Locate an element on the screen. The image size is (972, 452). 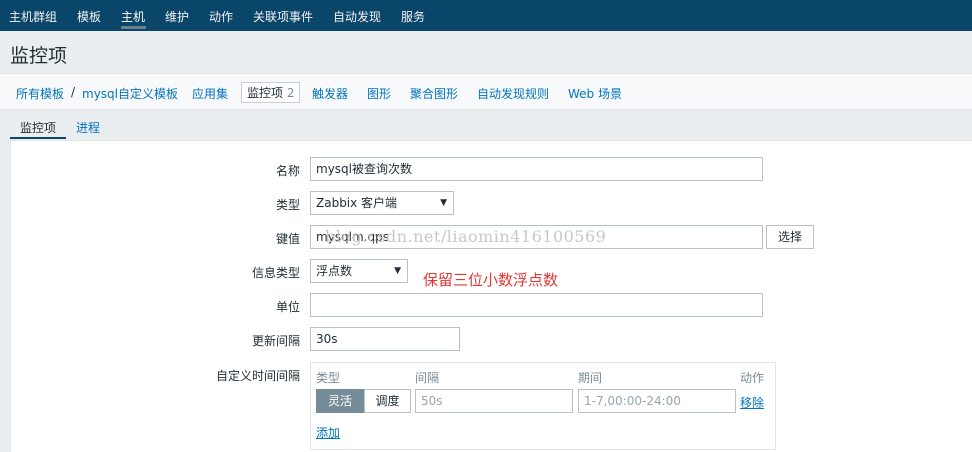
type-select: Zabbix 客户端 ▼ is located at coordinates (382, 203).